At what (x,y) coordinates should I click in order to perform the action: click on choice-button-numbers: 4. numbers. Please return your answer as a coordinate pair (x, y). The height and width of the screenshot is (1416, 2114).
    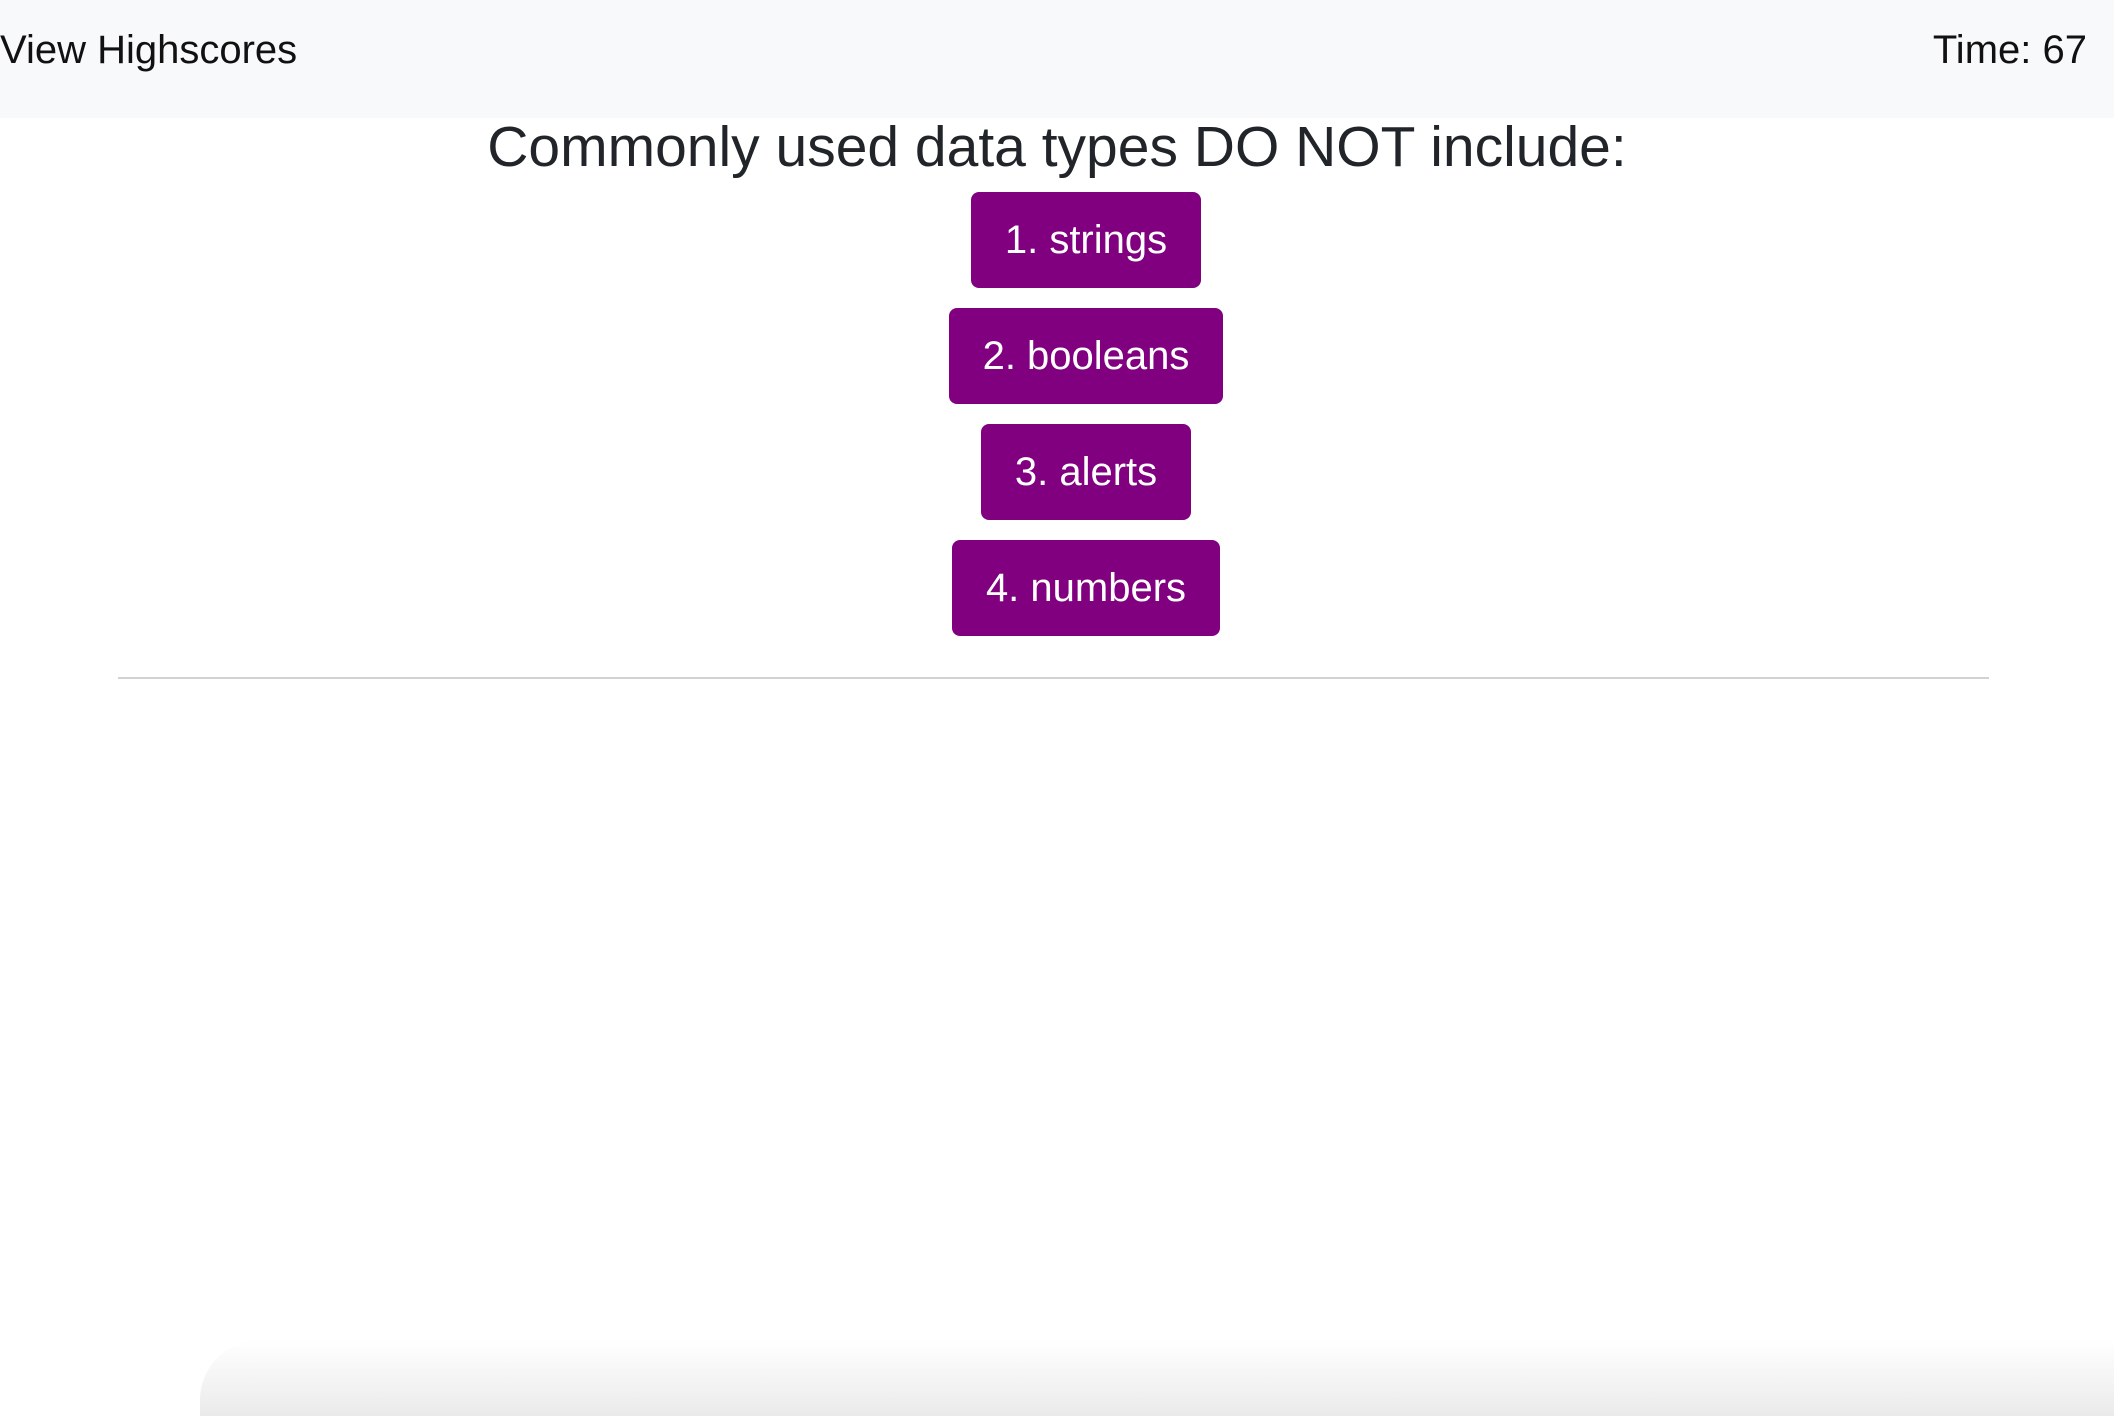
    Looking at the image, I should click on (1086, 588).